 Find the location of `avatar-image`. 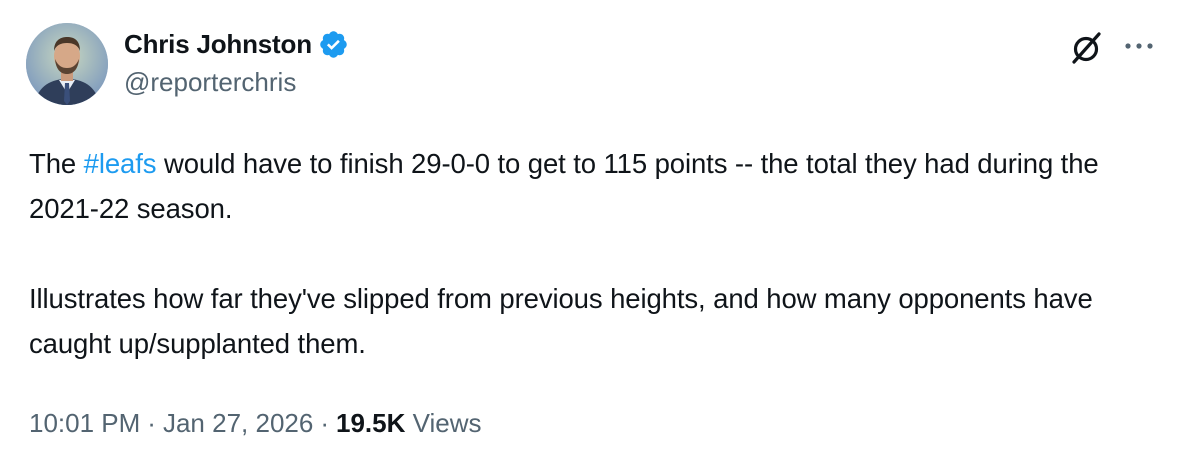

avatar-image is located at coordinates (67, 64).